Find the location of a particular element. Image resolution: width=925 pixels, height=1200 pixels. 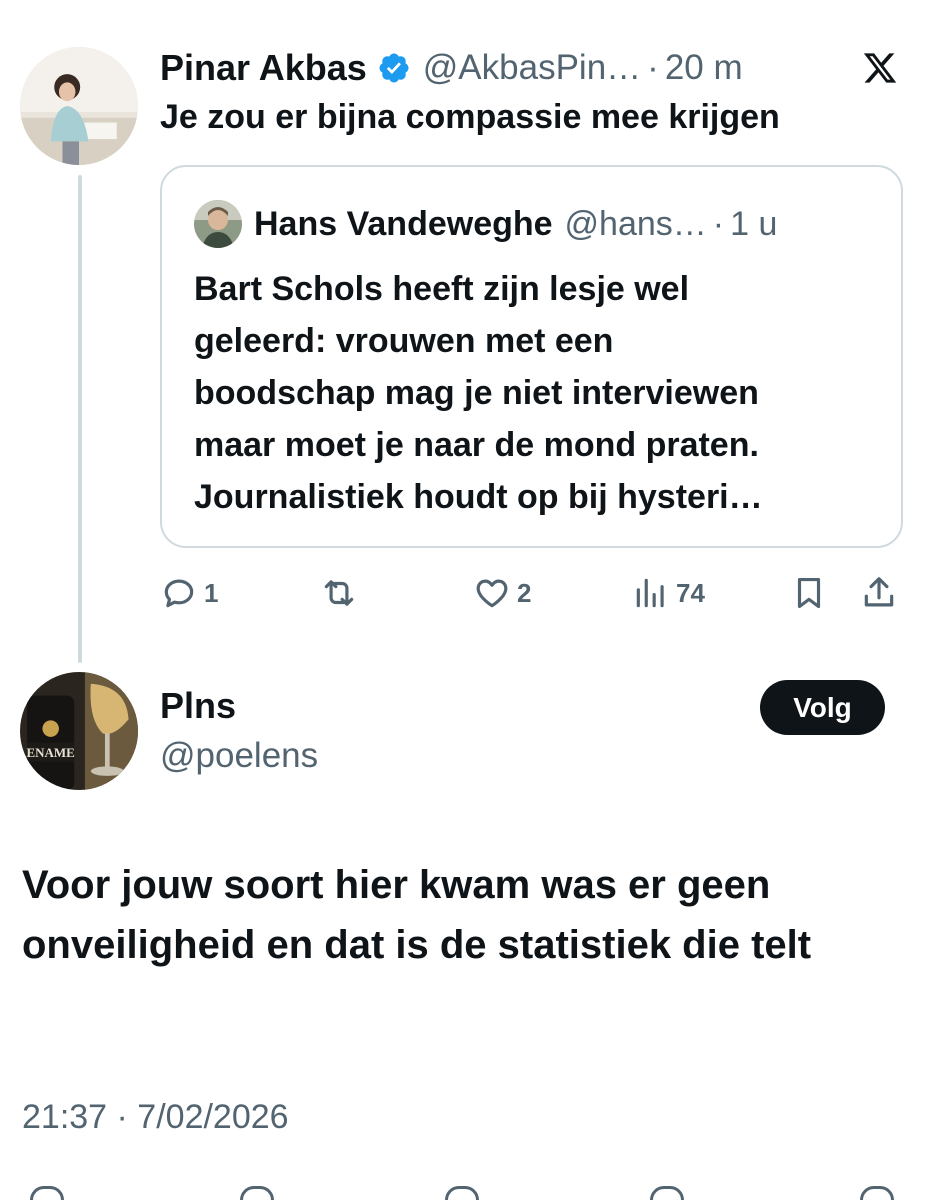

views-button: 74 is located at coordinates (668, 593).